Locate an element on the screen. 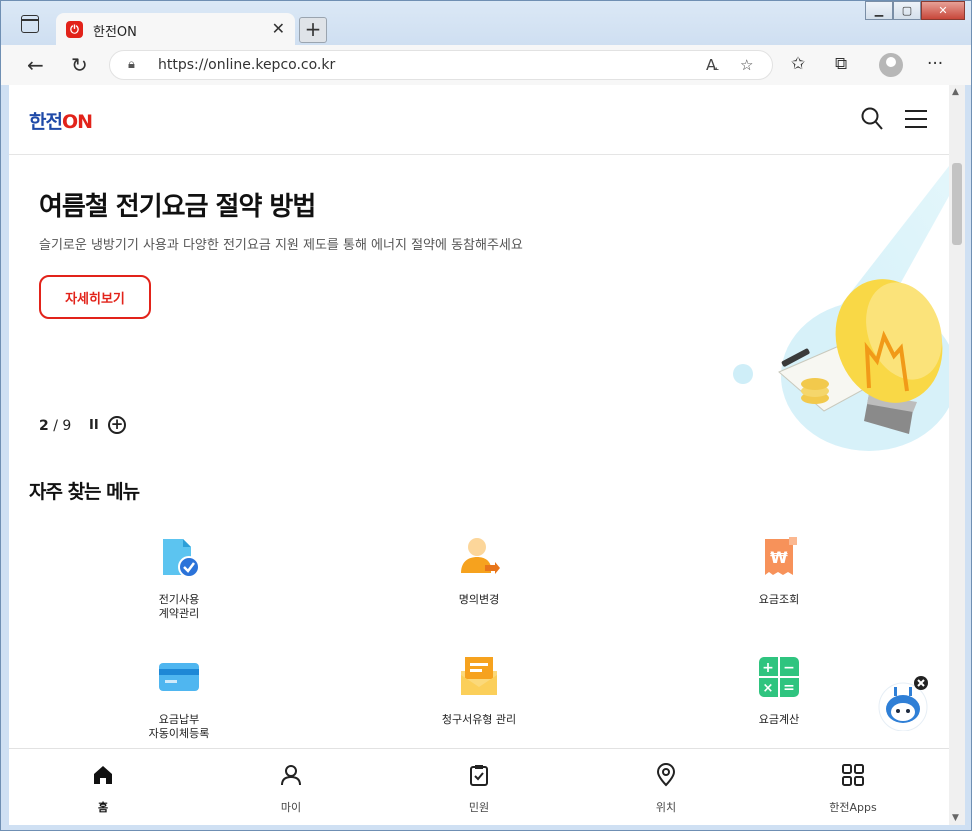  title-bar: ⏻ 한전ON ✕ + ▁ ▢ ✕ is located at coordinates (486, 23).